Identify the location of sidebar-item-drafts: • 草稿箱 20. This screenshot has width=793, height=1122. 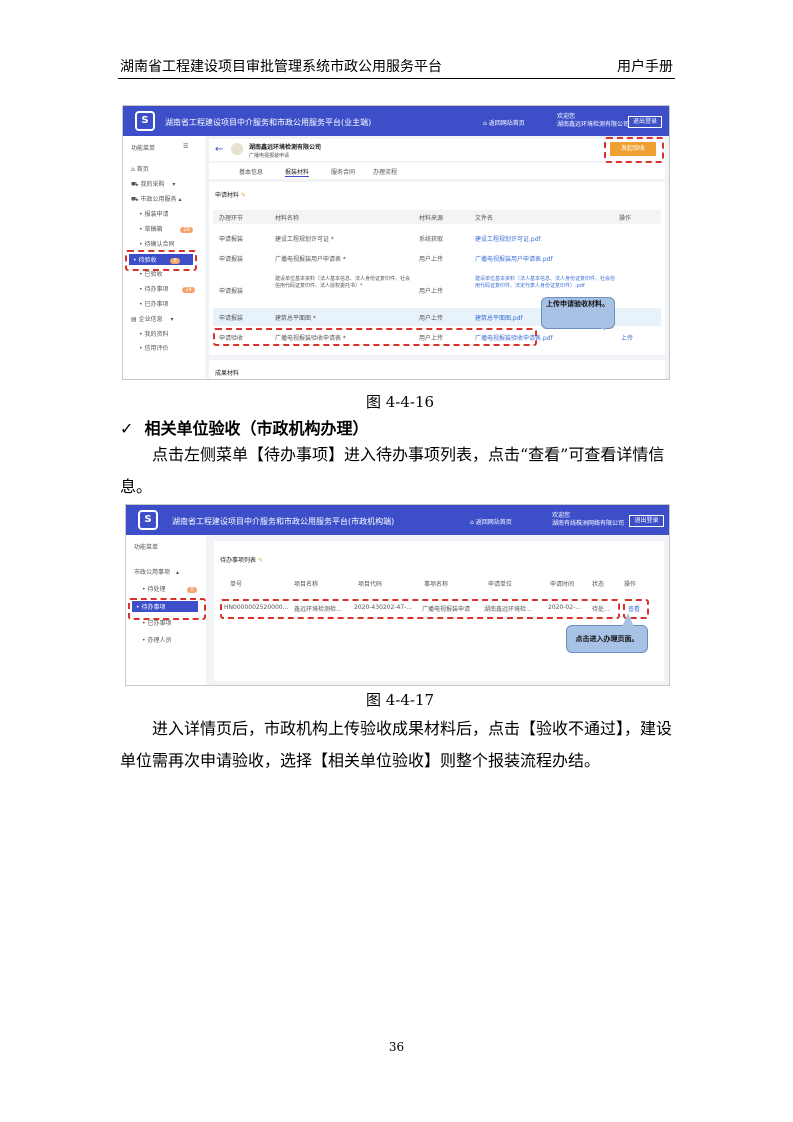
(166, 228).